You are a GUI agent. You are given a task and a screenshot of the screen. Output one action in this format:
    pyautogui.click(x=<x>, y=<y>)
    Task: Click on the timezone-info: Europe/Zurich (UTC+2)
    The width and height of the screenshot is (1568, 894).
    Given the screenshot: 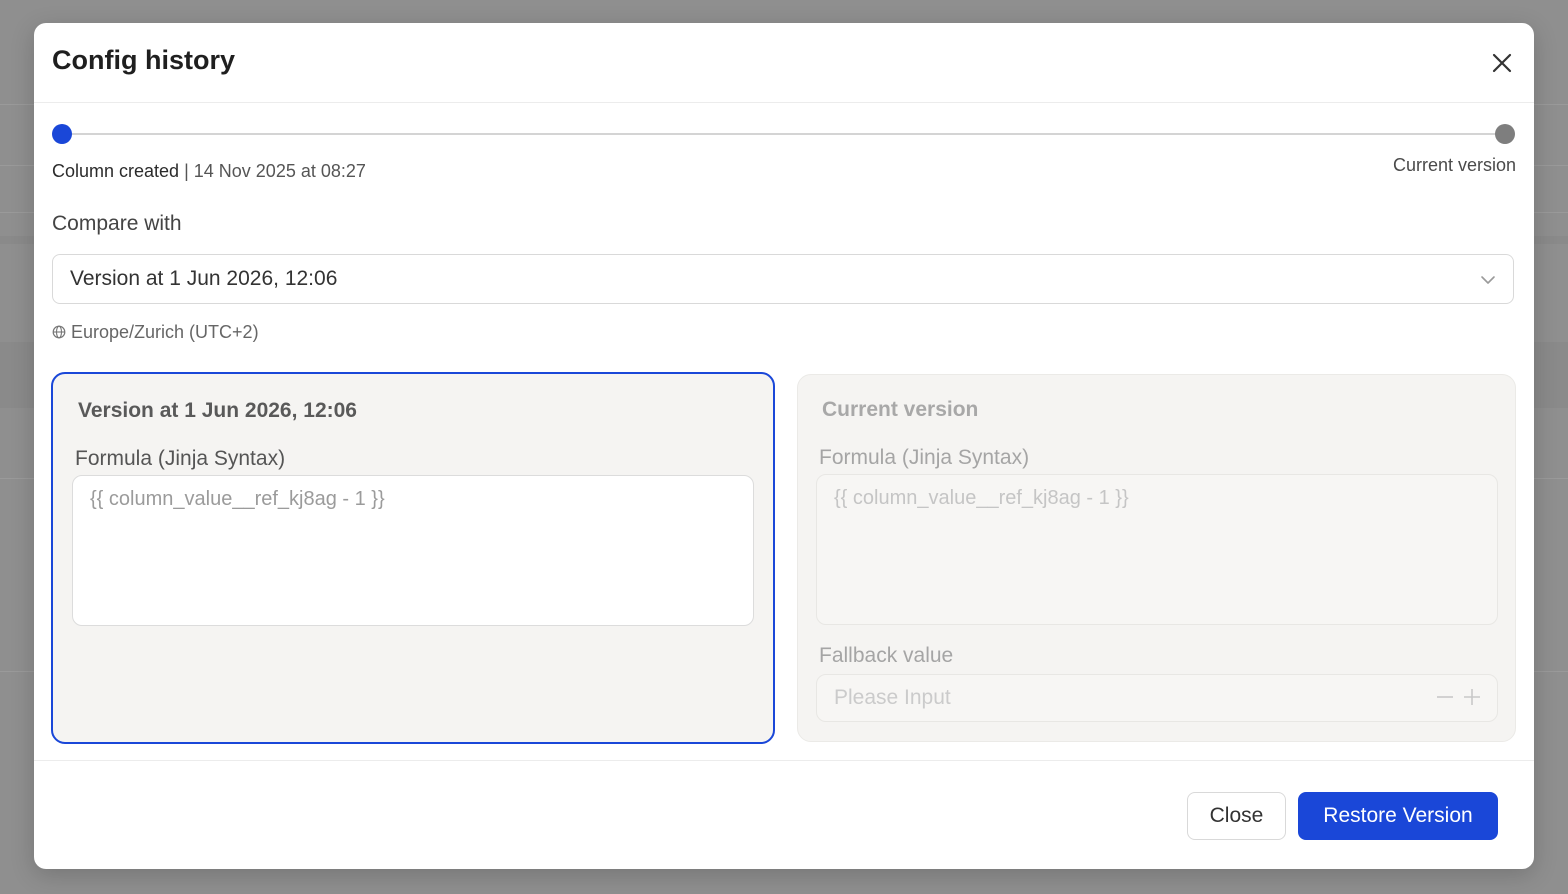 What is the action you would take?
    pyautogui.click(x=155, y=332)
    